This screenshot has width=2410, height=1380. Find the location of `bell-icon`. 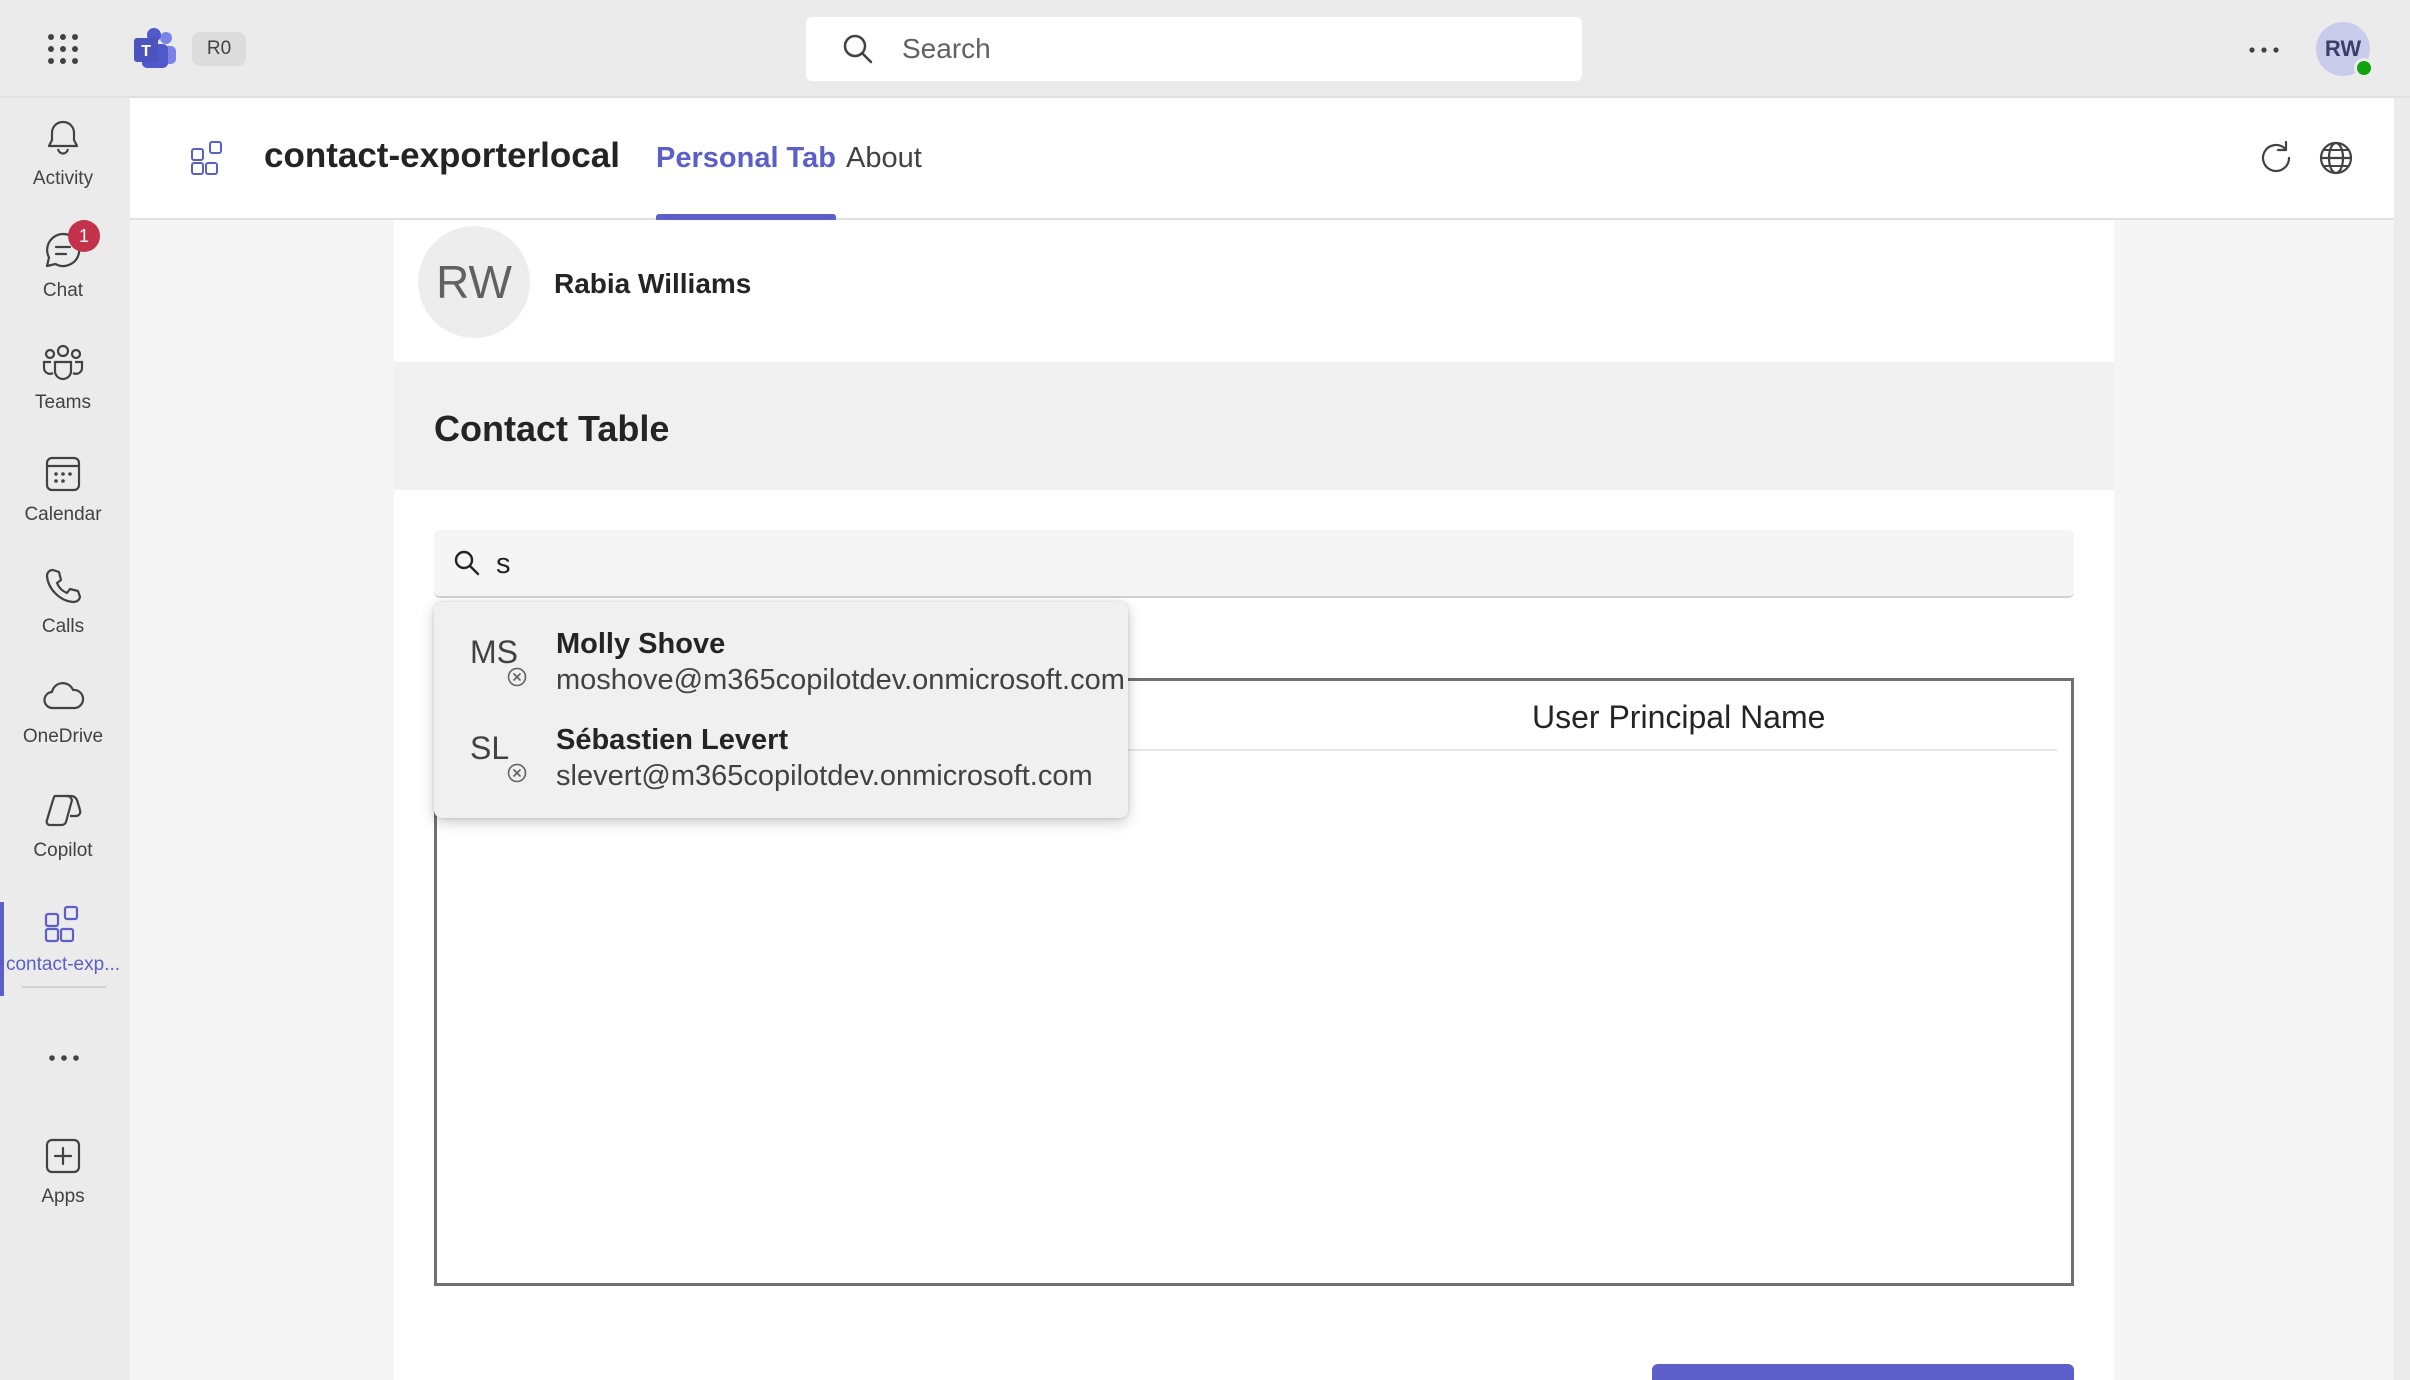

bell-icon is located at coordinates (63, 137).